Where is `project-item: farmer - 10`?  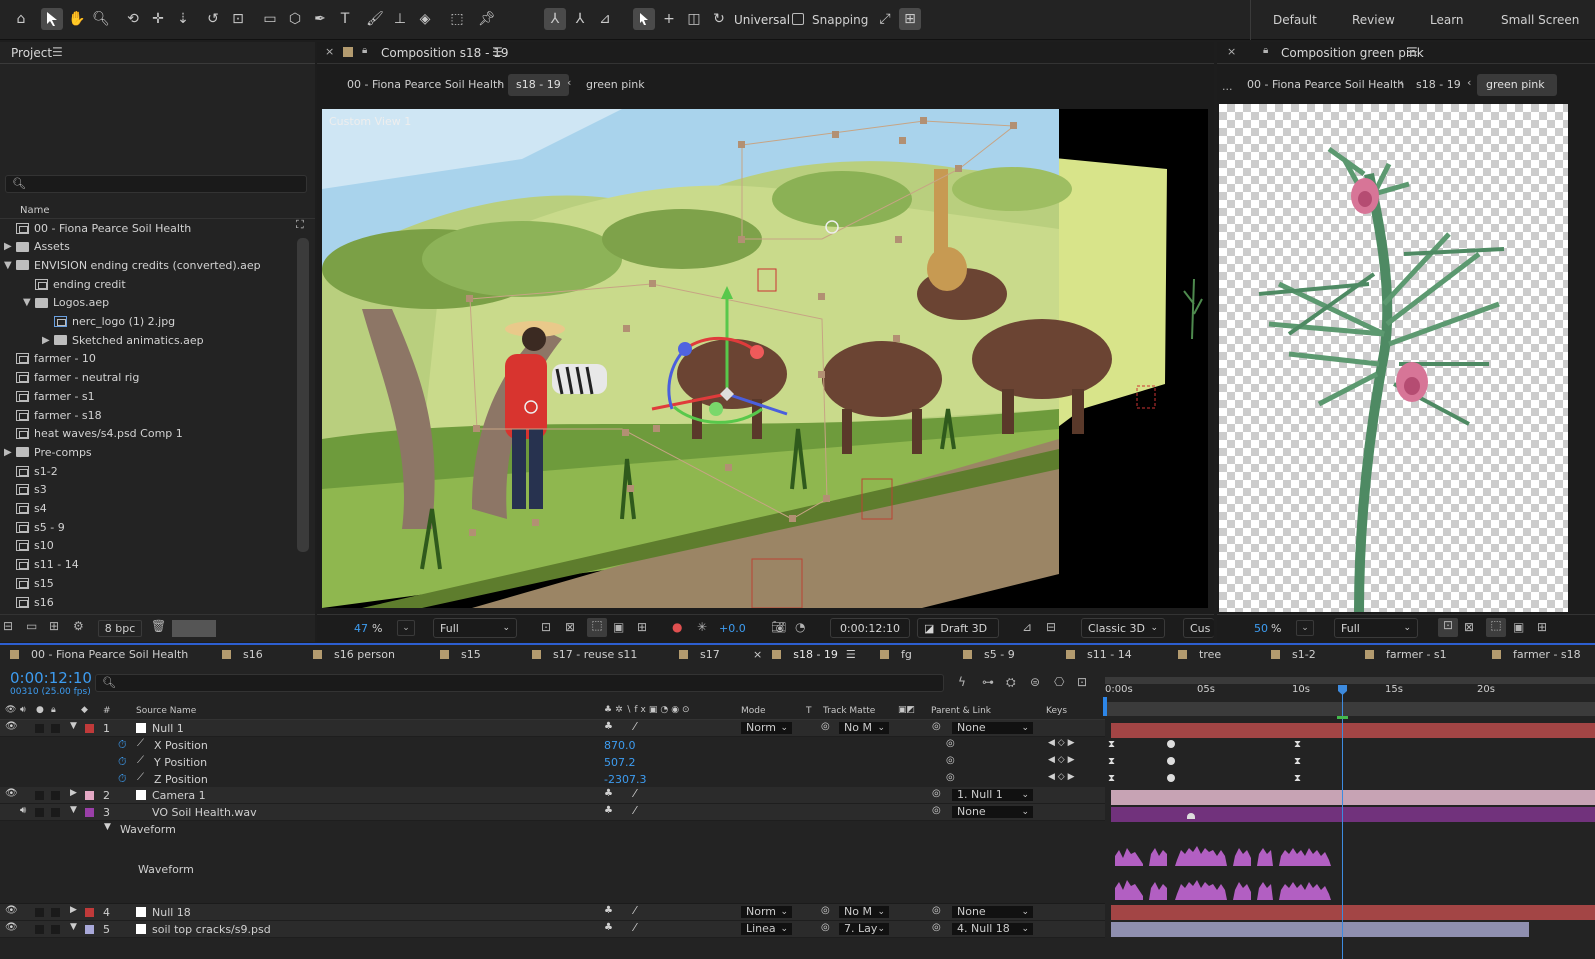
project-item: farmer - 10 is located at coordinates (148, 359).